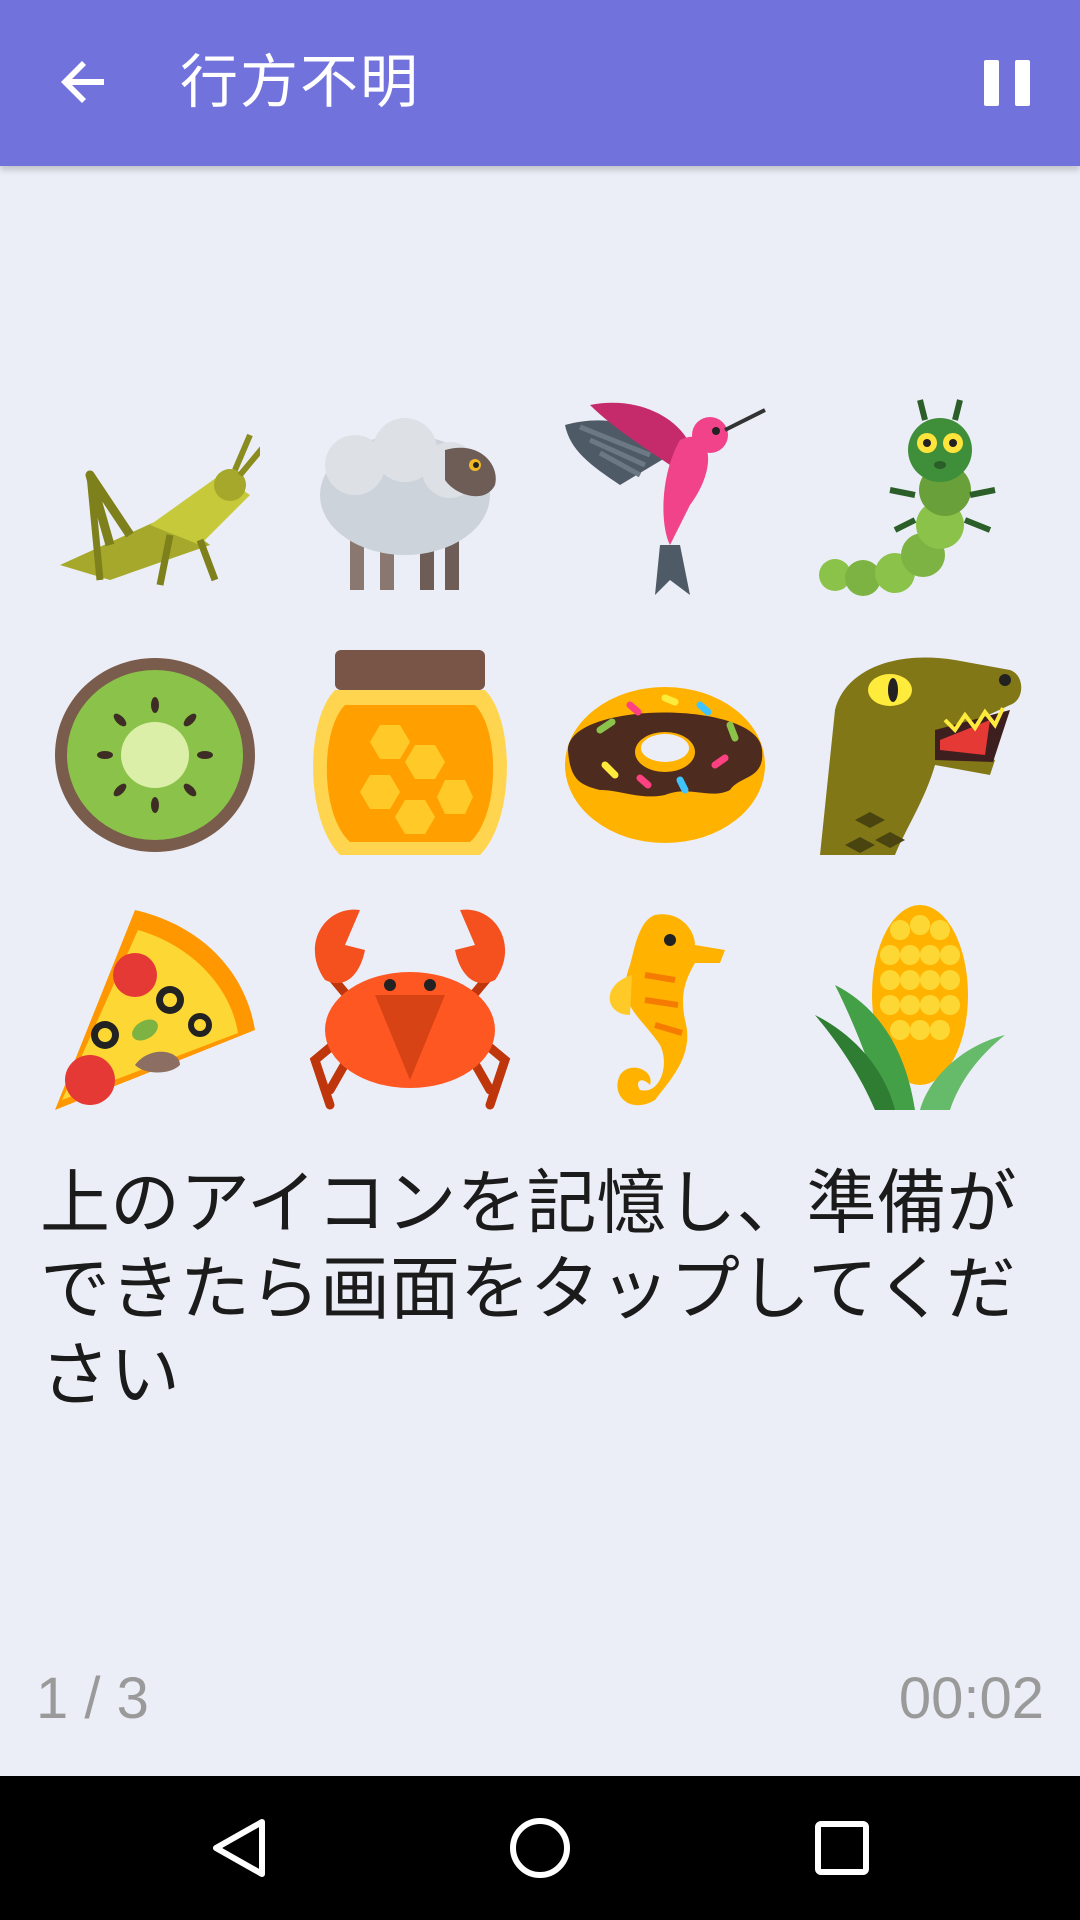 The height and width of the screenshot is (1920, 1080). Describe the element at coordinates (665, 1010) in the screenshot. I see `seahorse-icon` at that location.